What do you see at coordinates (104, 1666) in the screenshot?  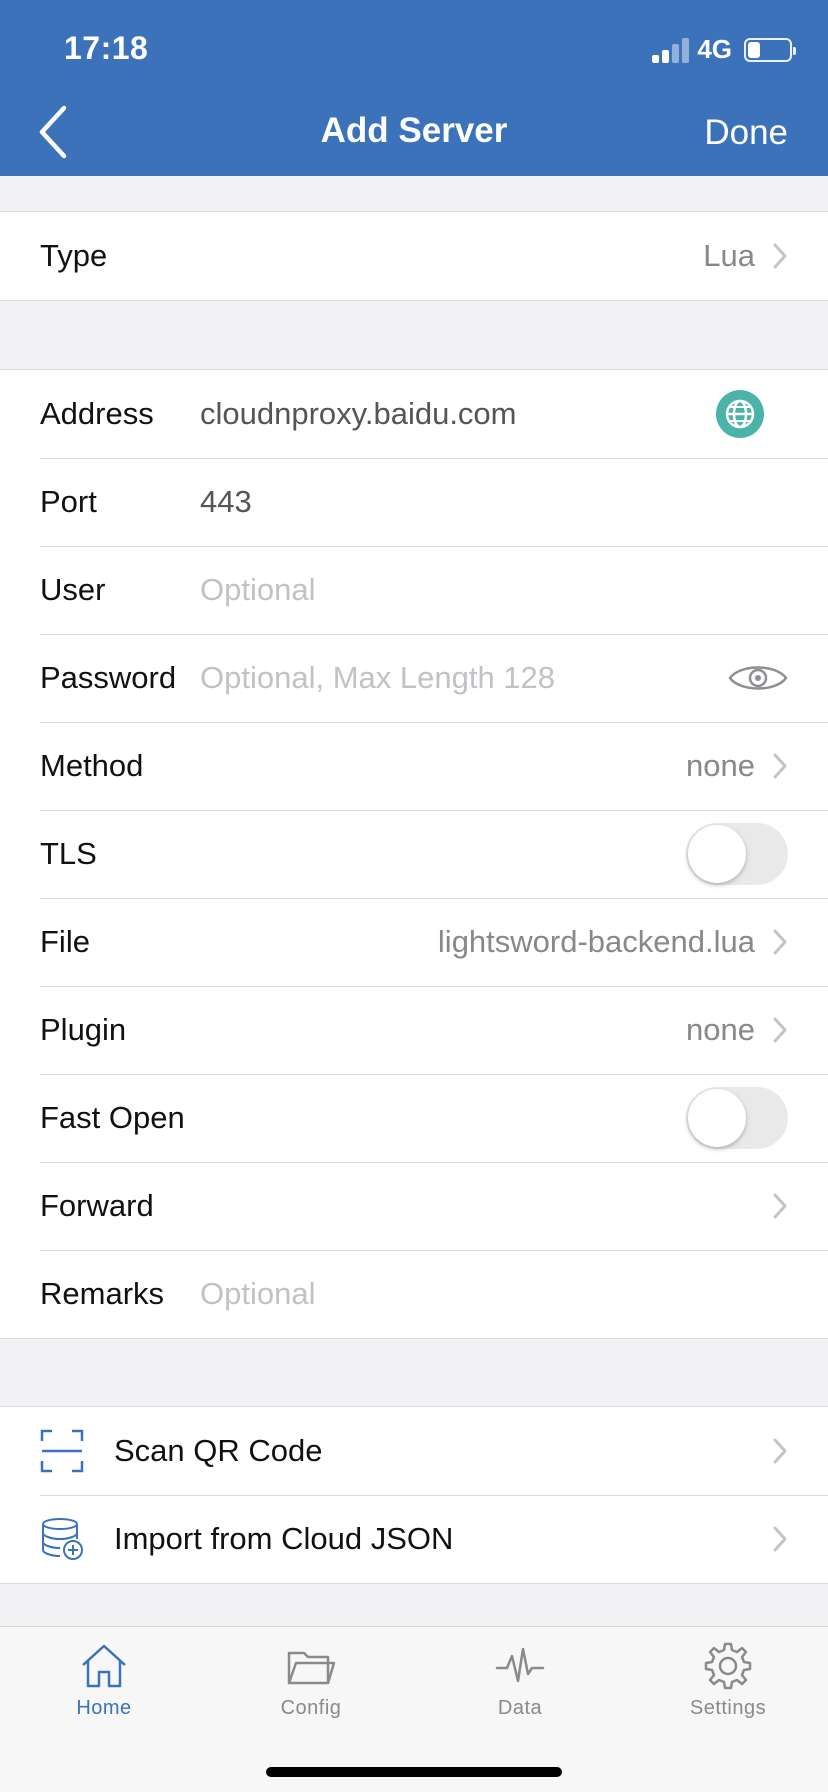 I see `home-icon` at bounding box center [104, 1666].